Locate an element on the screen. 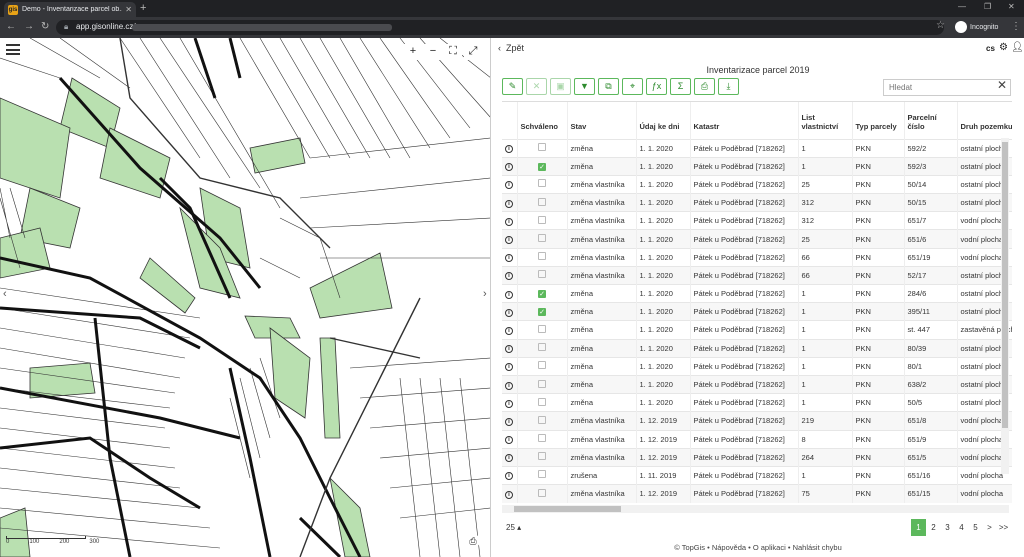  col-parcelni-cislo: Parcelní číslo is located at coordinates (931, 120).